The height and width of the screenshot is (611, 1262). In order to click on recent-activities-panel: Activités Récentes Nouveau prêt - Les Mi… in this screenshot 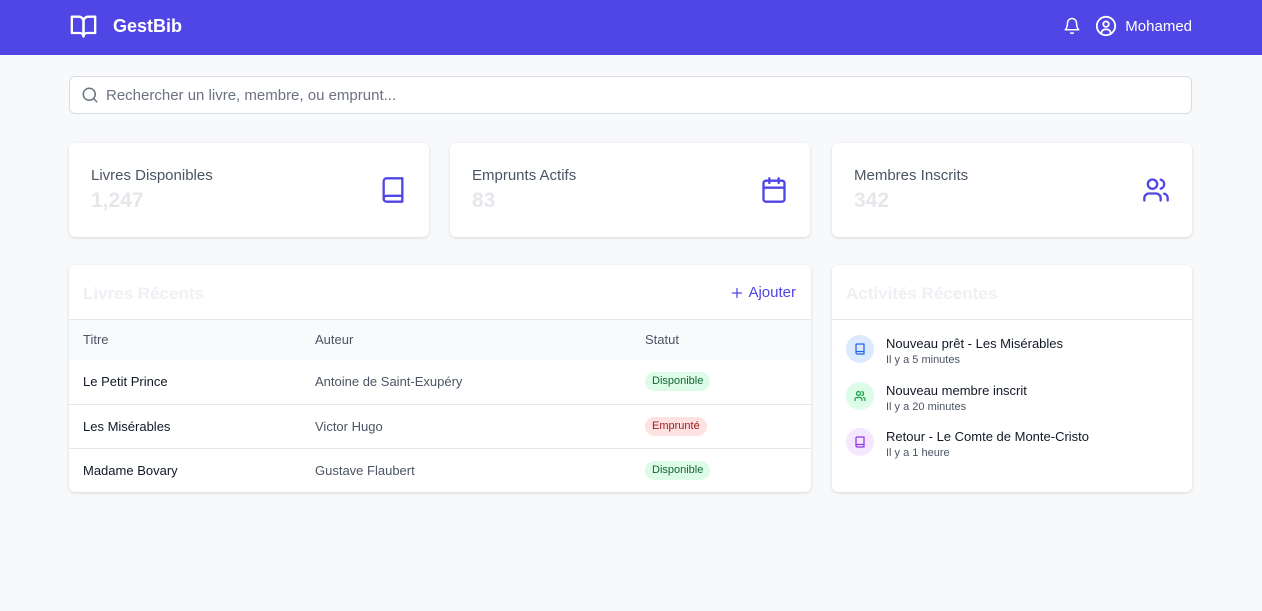, I will do `click(1012, 378)`.